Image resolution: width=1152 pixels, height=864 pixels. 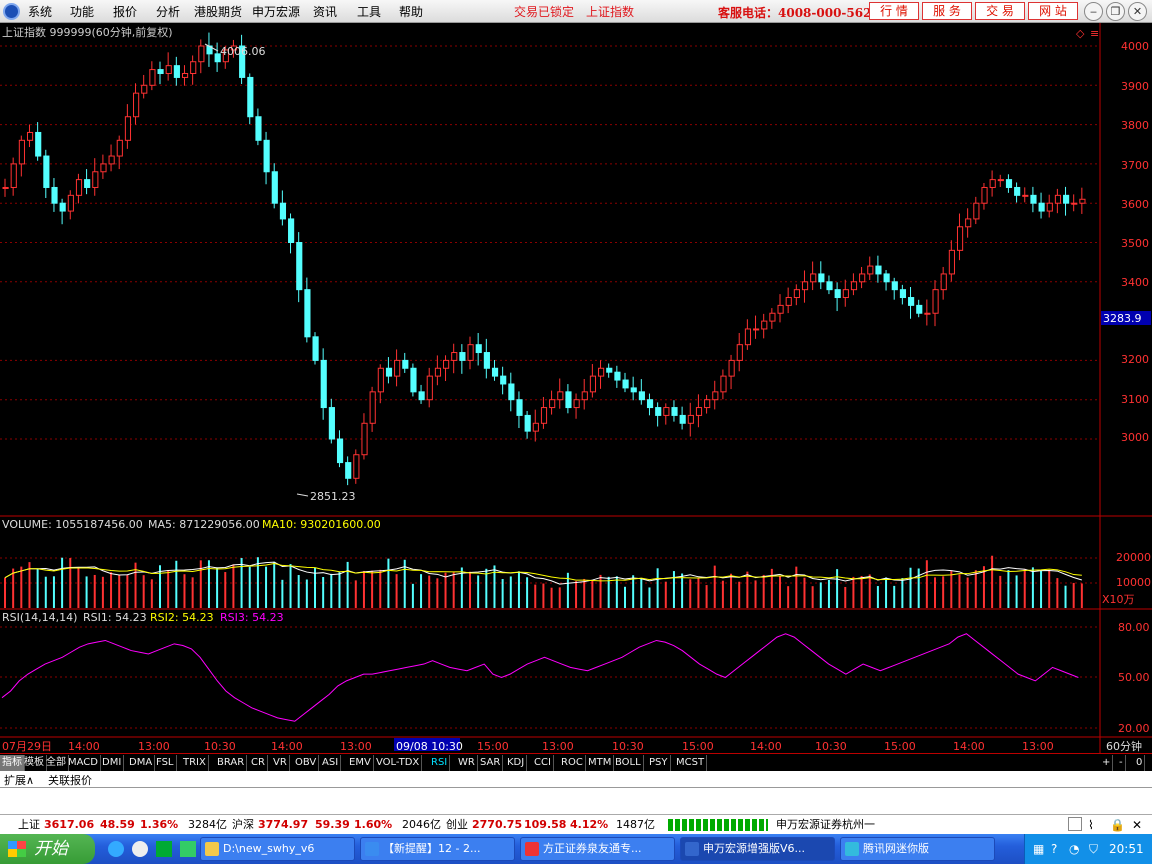 What do you see at coordinates (243, 824) in the screenshot?
I see `hs-label: 沪深` at bounding box center [243, 824].